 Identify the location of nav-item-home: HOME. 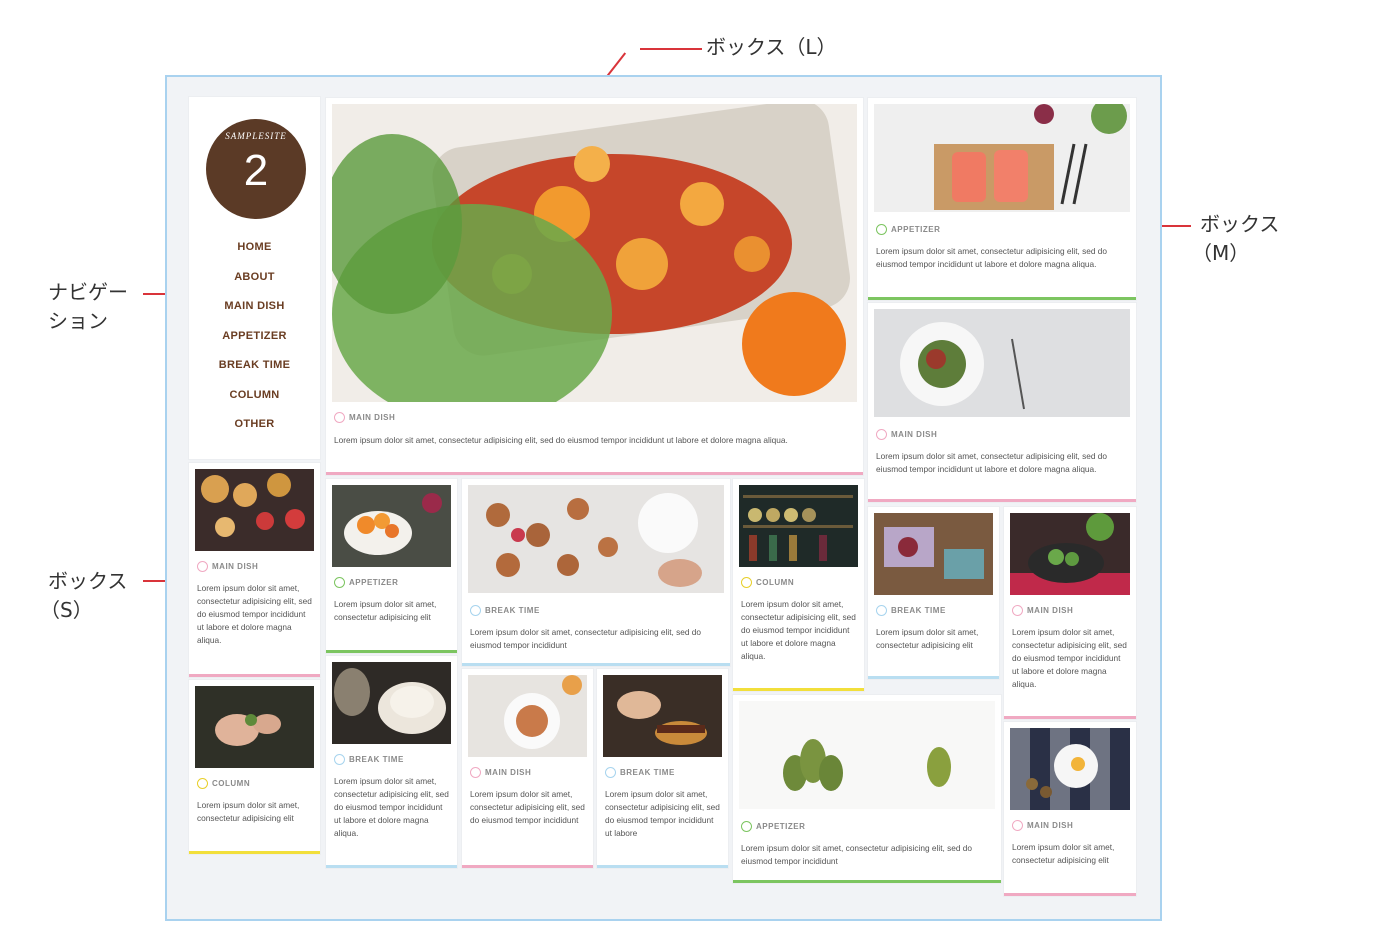
(254, 247).